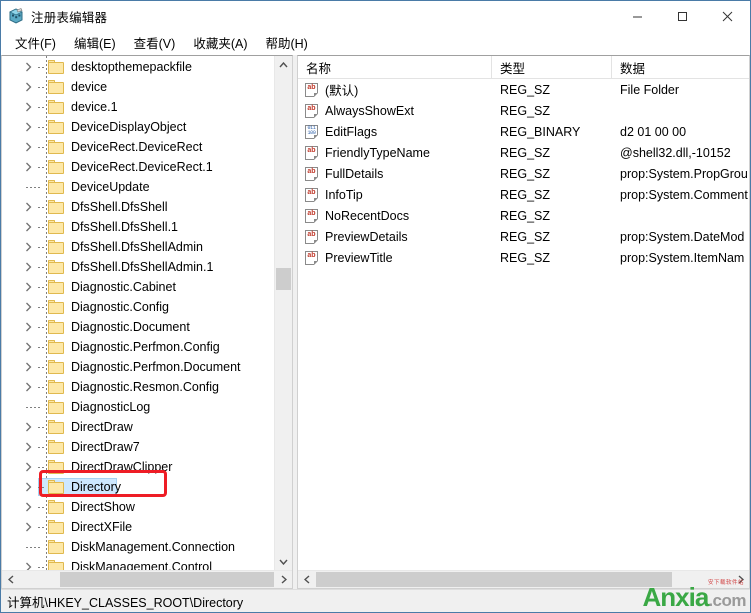 The image size is (751, 613). I want to click on tree-item: DirectDraw7, so click(138, 447).